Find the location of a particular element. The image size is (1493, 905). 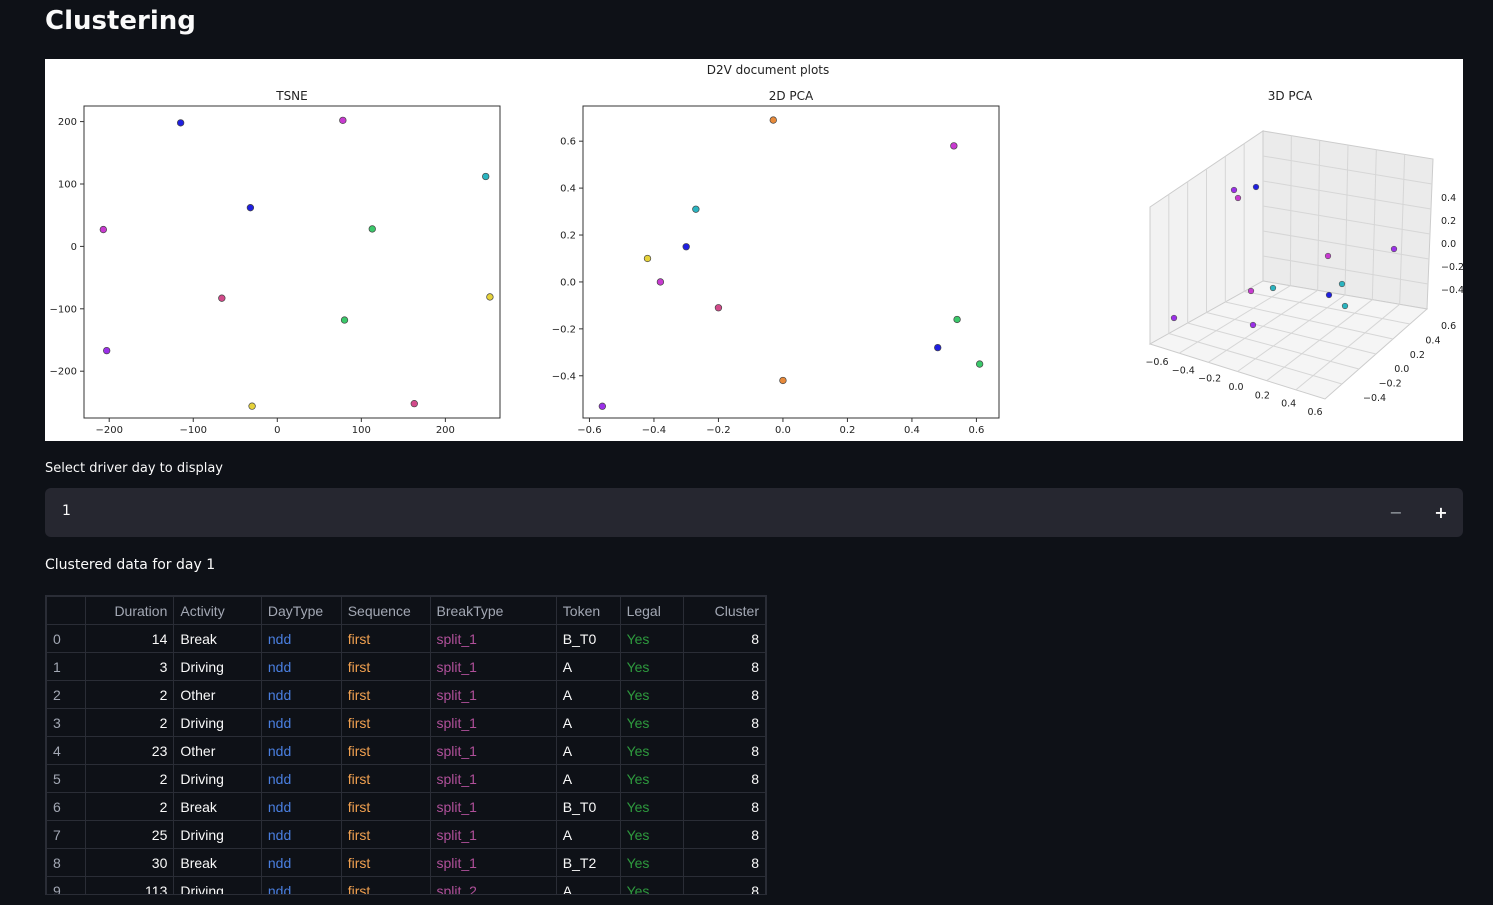

column-header: Cluster is located at coordinates (724, 610).